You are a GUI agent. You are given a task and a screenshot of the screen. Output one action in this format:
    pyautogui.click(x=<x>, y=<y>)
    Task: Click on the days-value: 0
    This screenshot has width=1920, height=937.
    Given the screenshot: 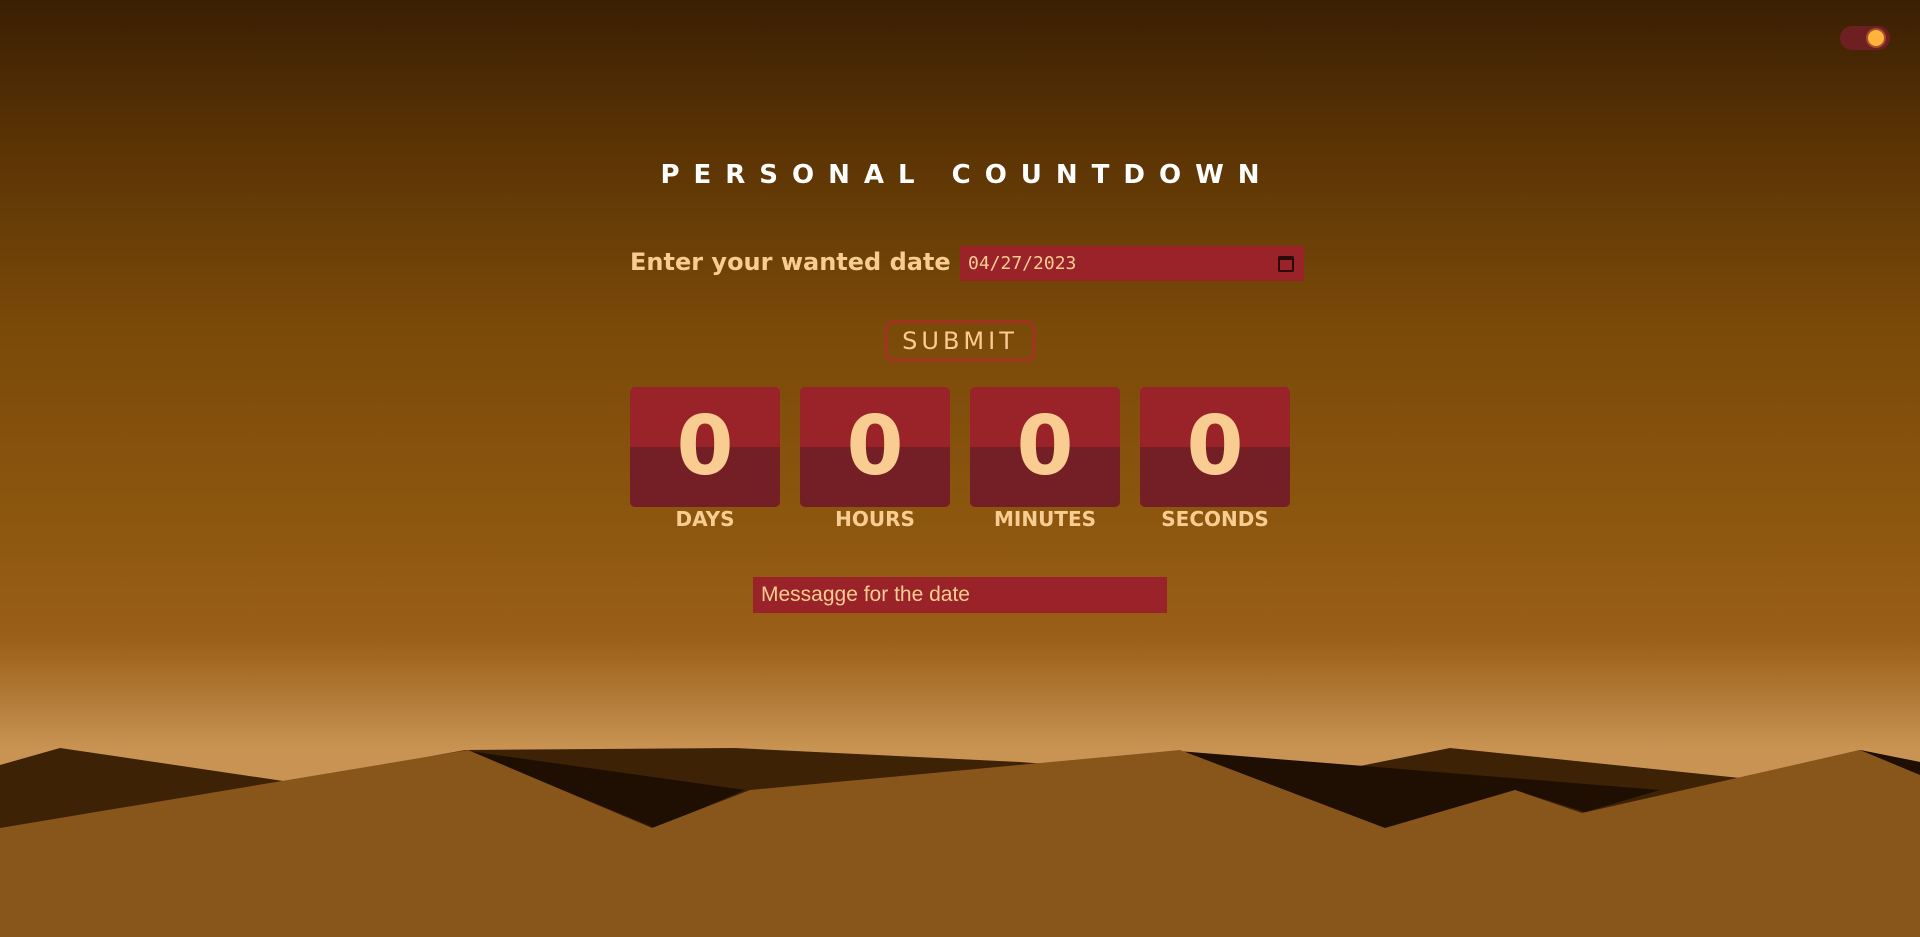 What is the action you would take?
    pyautogui.click(x=705, y=446)
    